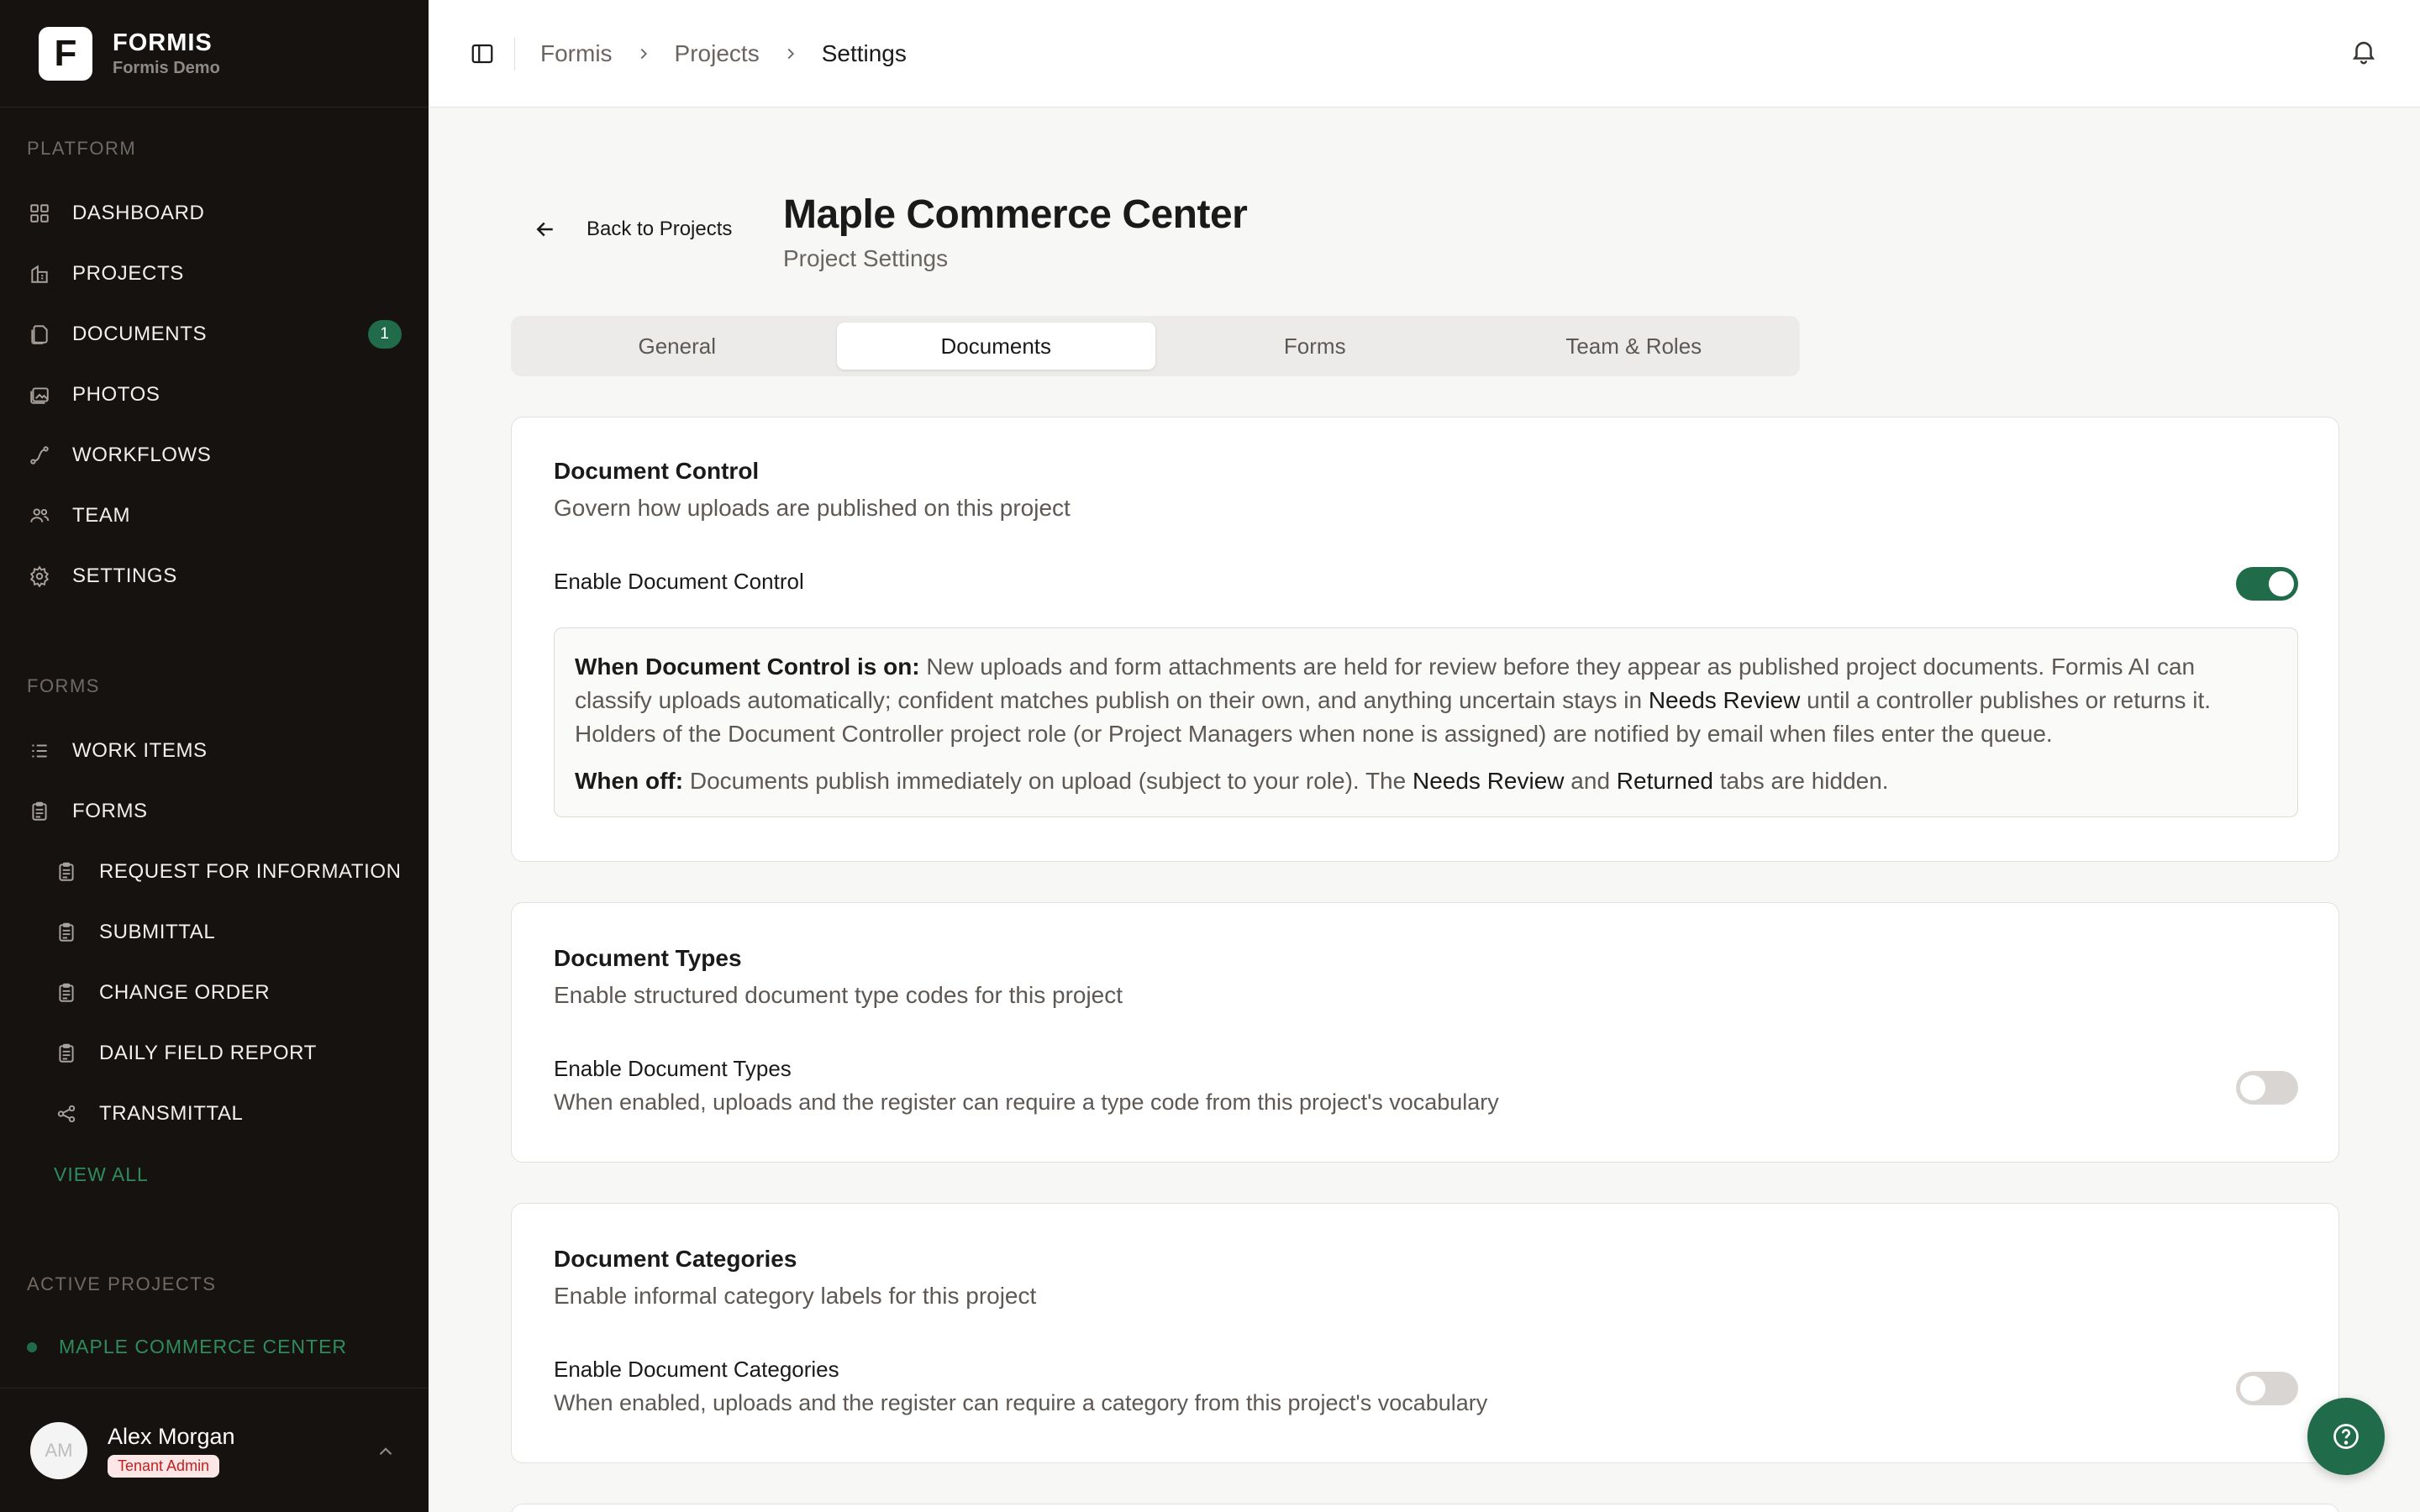  I want to click on toggle-label: Enable Document Control, so click(679, 581).